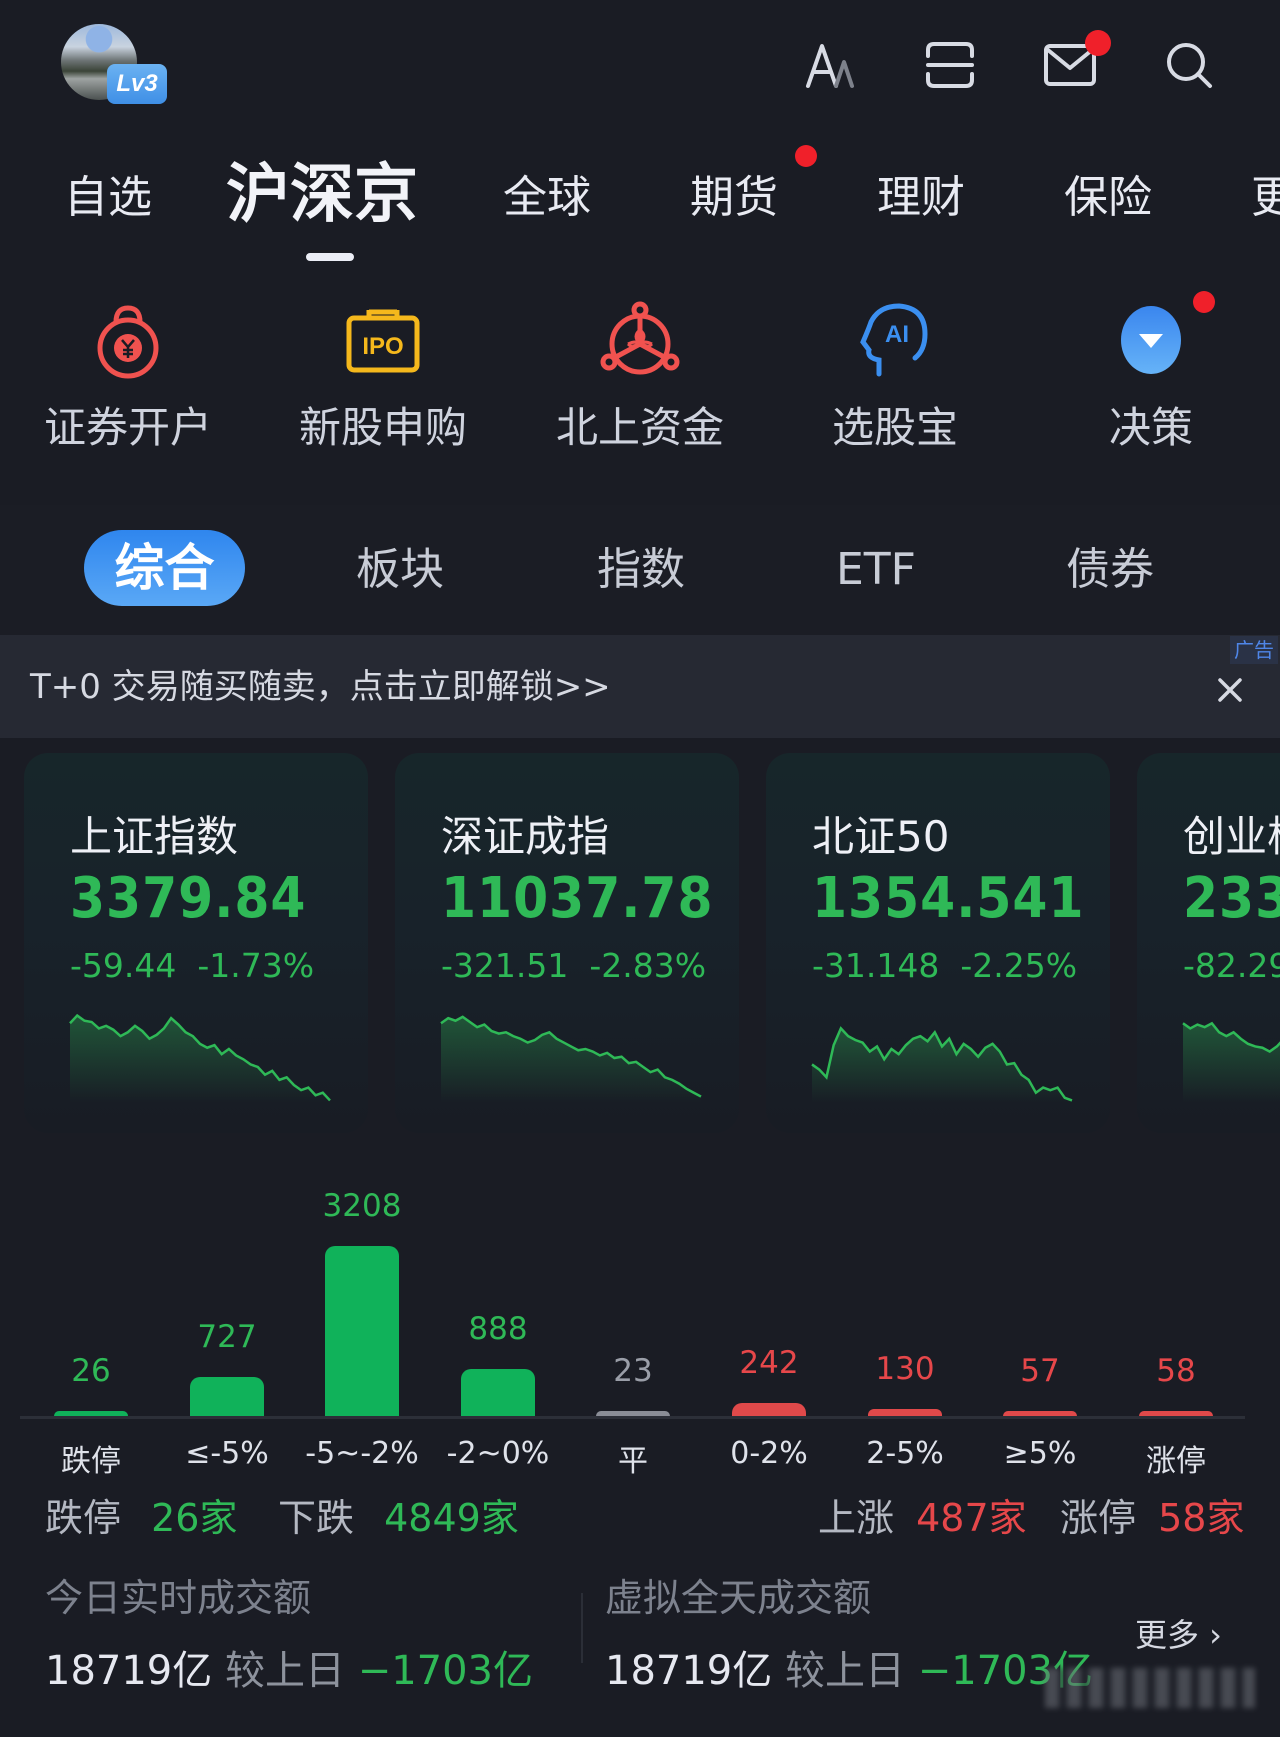 Image resolution: width=1280 pixels, height=1737 pixels. I want to click on subtab-indices: 指数, so click(641, 570).